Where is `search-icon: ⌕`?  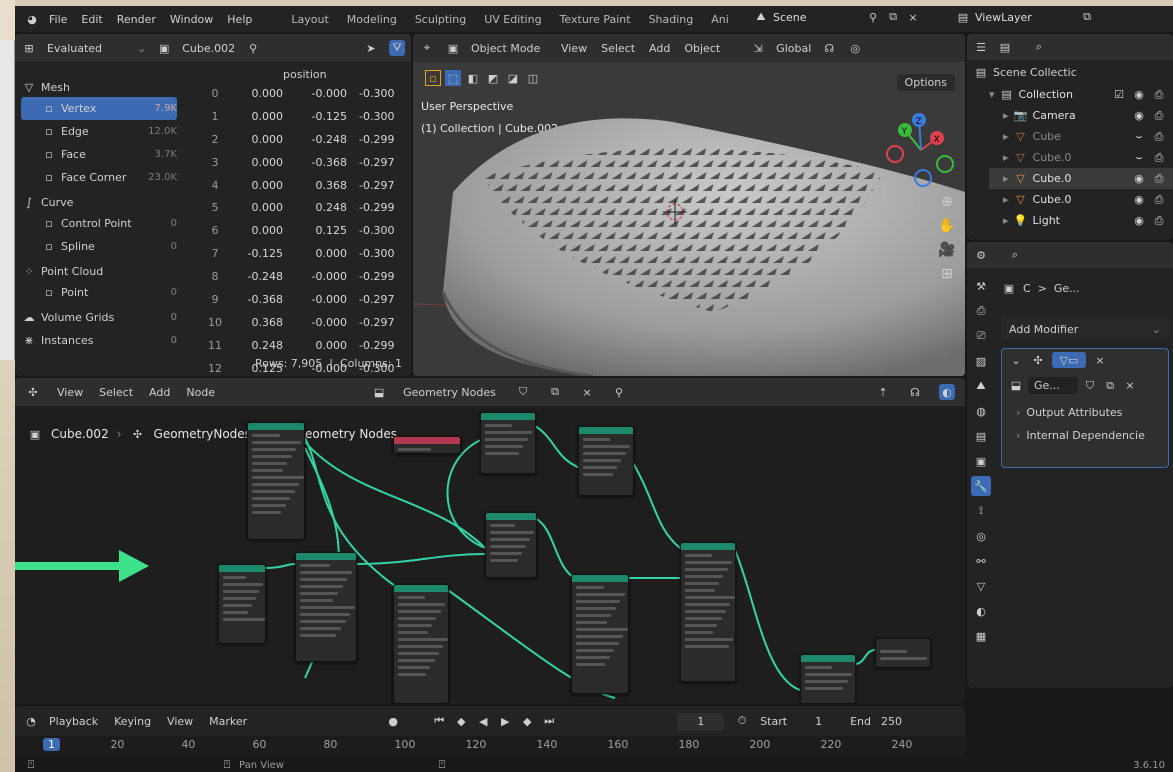
search-icon: ⌕ is located at coordinates (1015, 255).